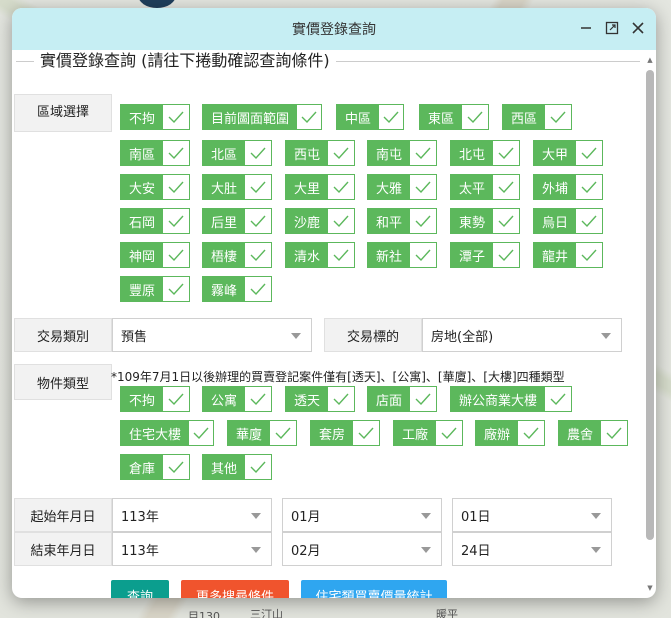 This screenshot has width=671, height=618. What do you see at coordinates (262, 433) in the screenshot?
I see `filter-chip: 華廈` at bounding box center [262, 433].